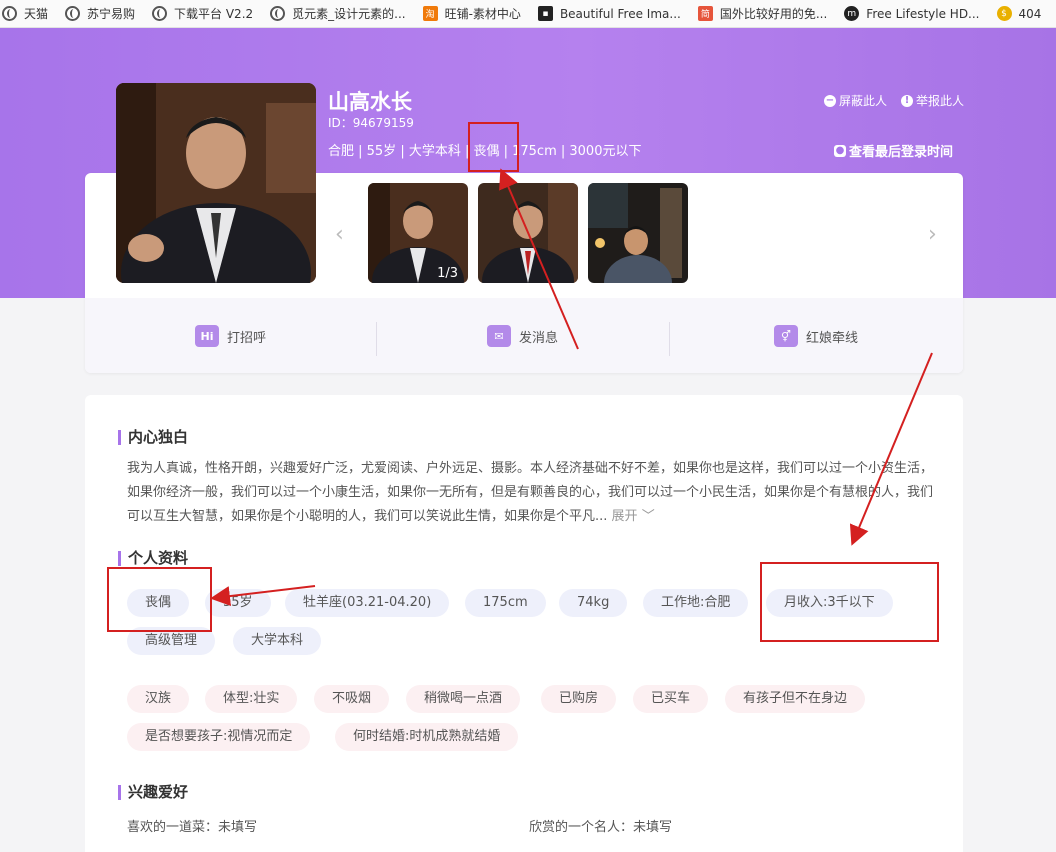 This screenshot has height=852, width=1056. Describe the element at coordinates (371, 123) in the screenshot. I see `profile-id: ID：94679159` at that location.